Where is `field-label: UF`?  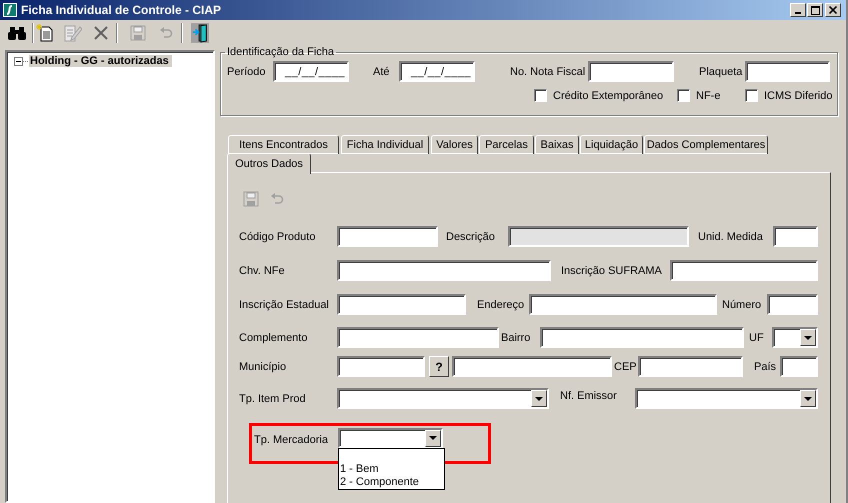
field-label: UF is located at coordinates (757, 338).